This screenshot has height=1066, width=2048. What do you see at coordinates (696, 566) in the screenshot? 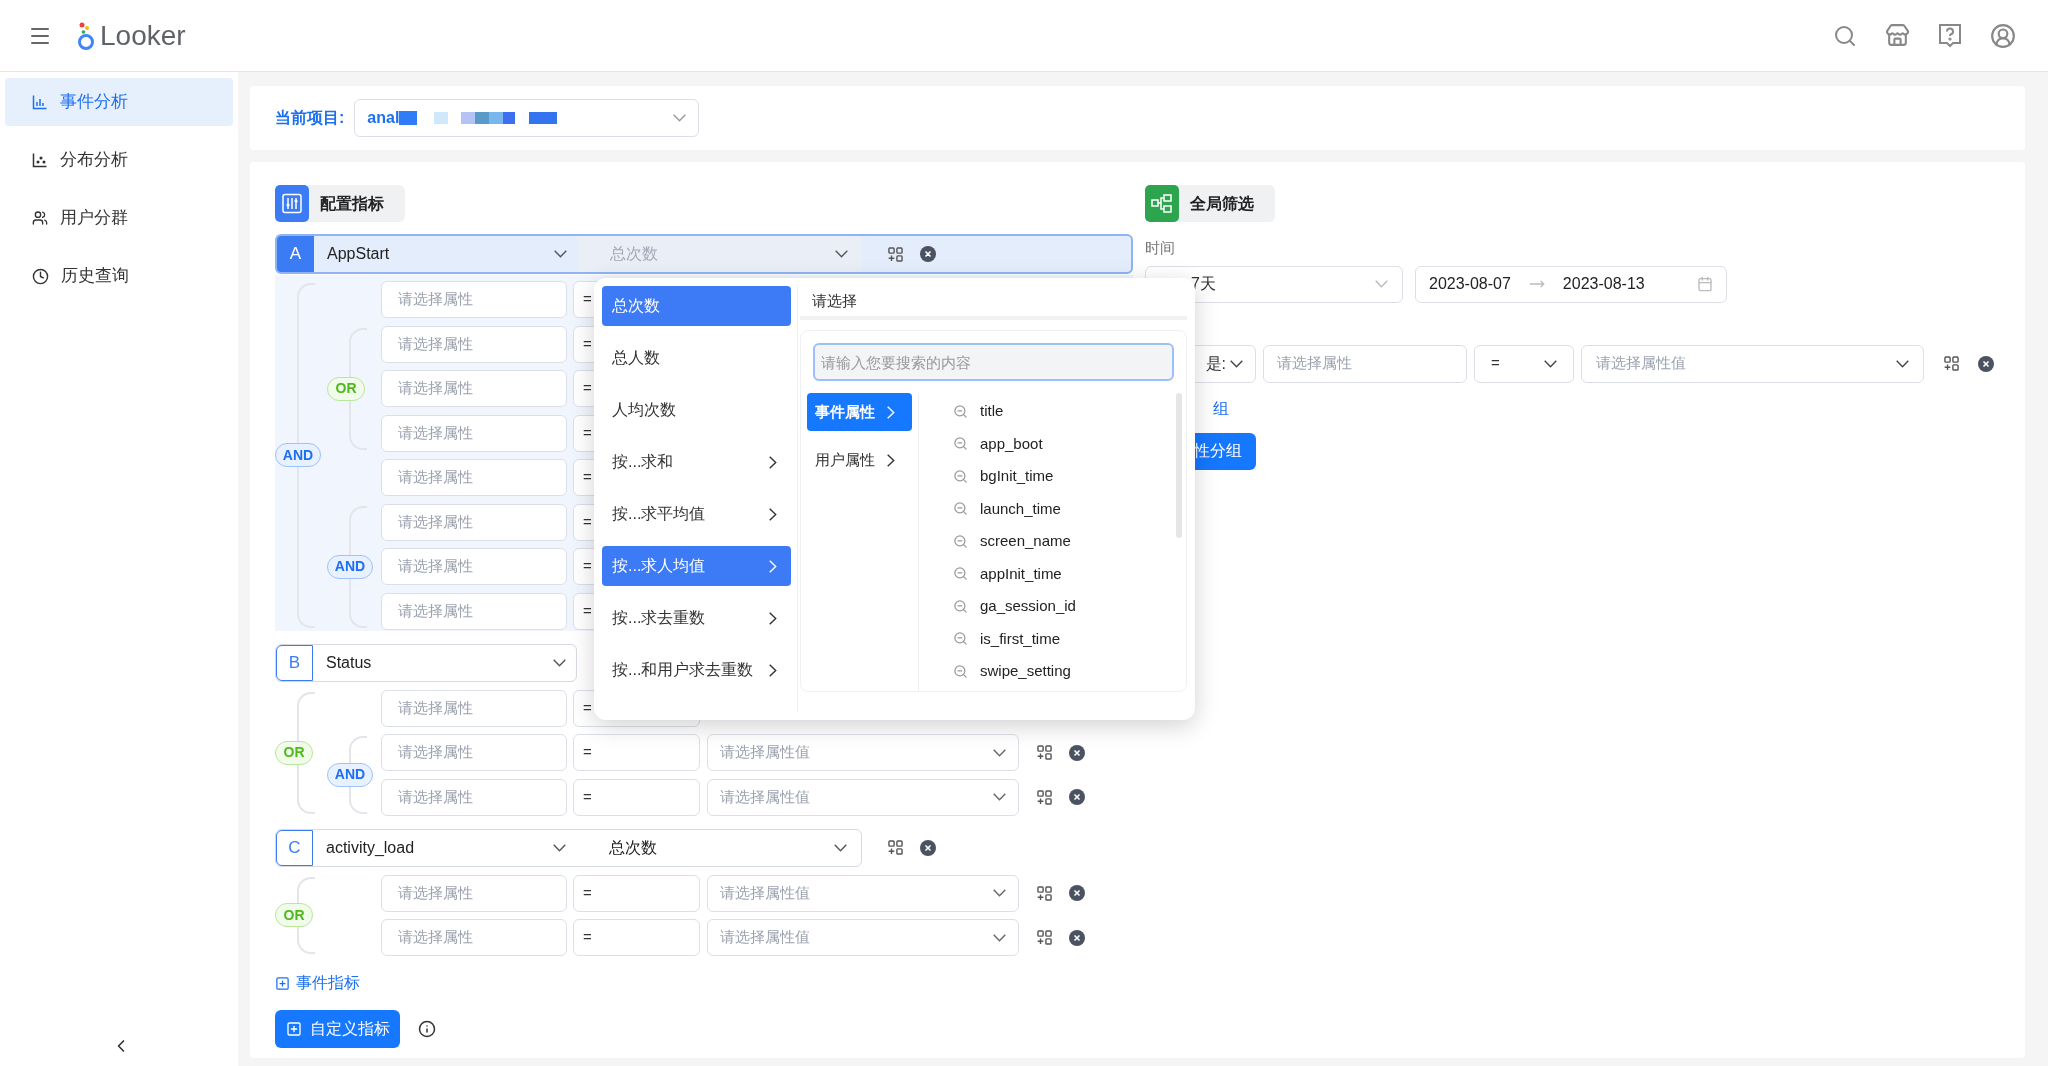
I see `menu-item: 按...求人均值` at bounding box center [696, 566].